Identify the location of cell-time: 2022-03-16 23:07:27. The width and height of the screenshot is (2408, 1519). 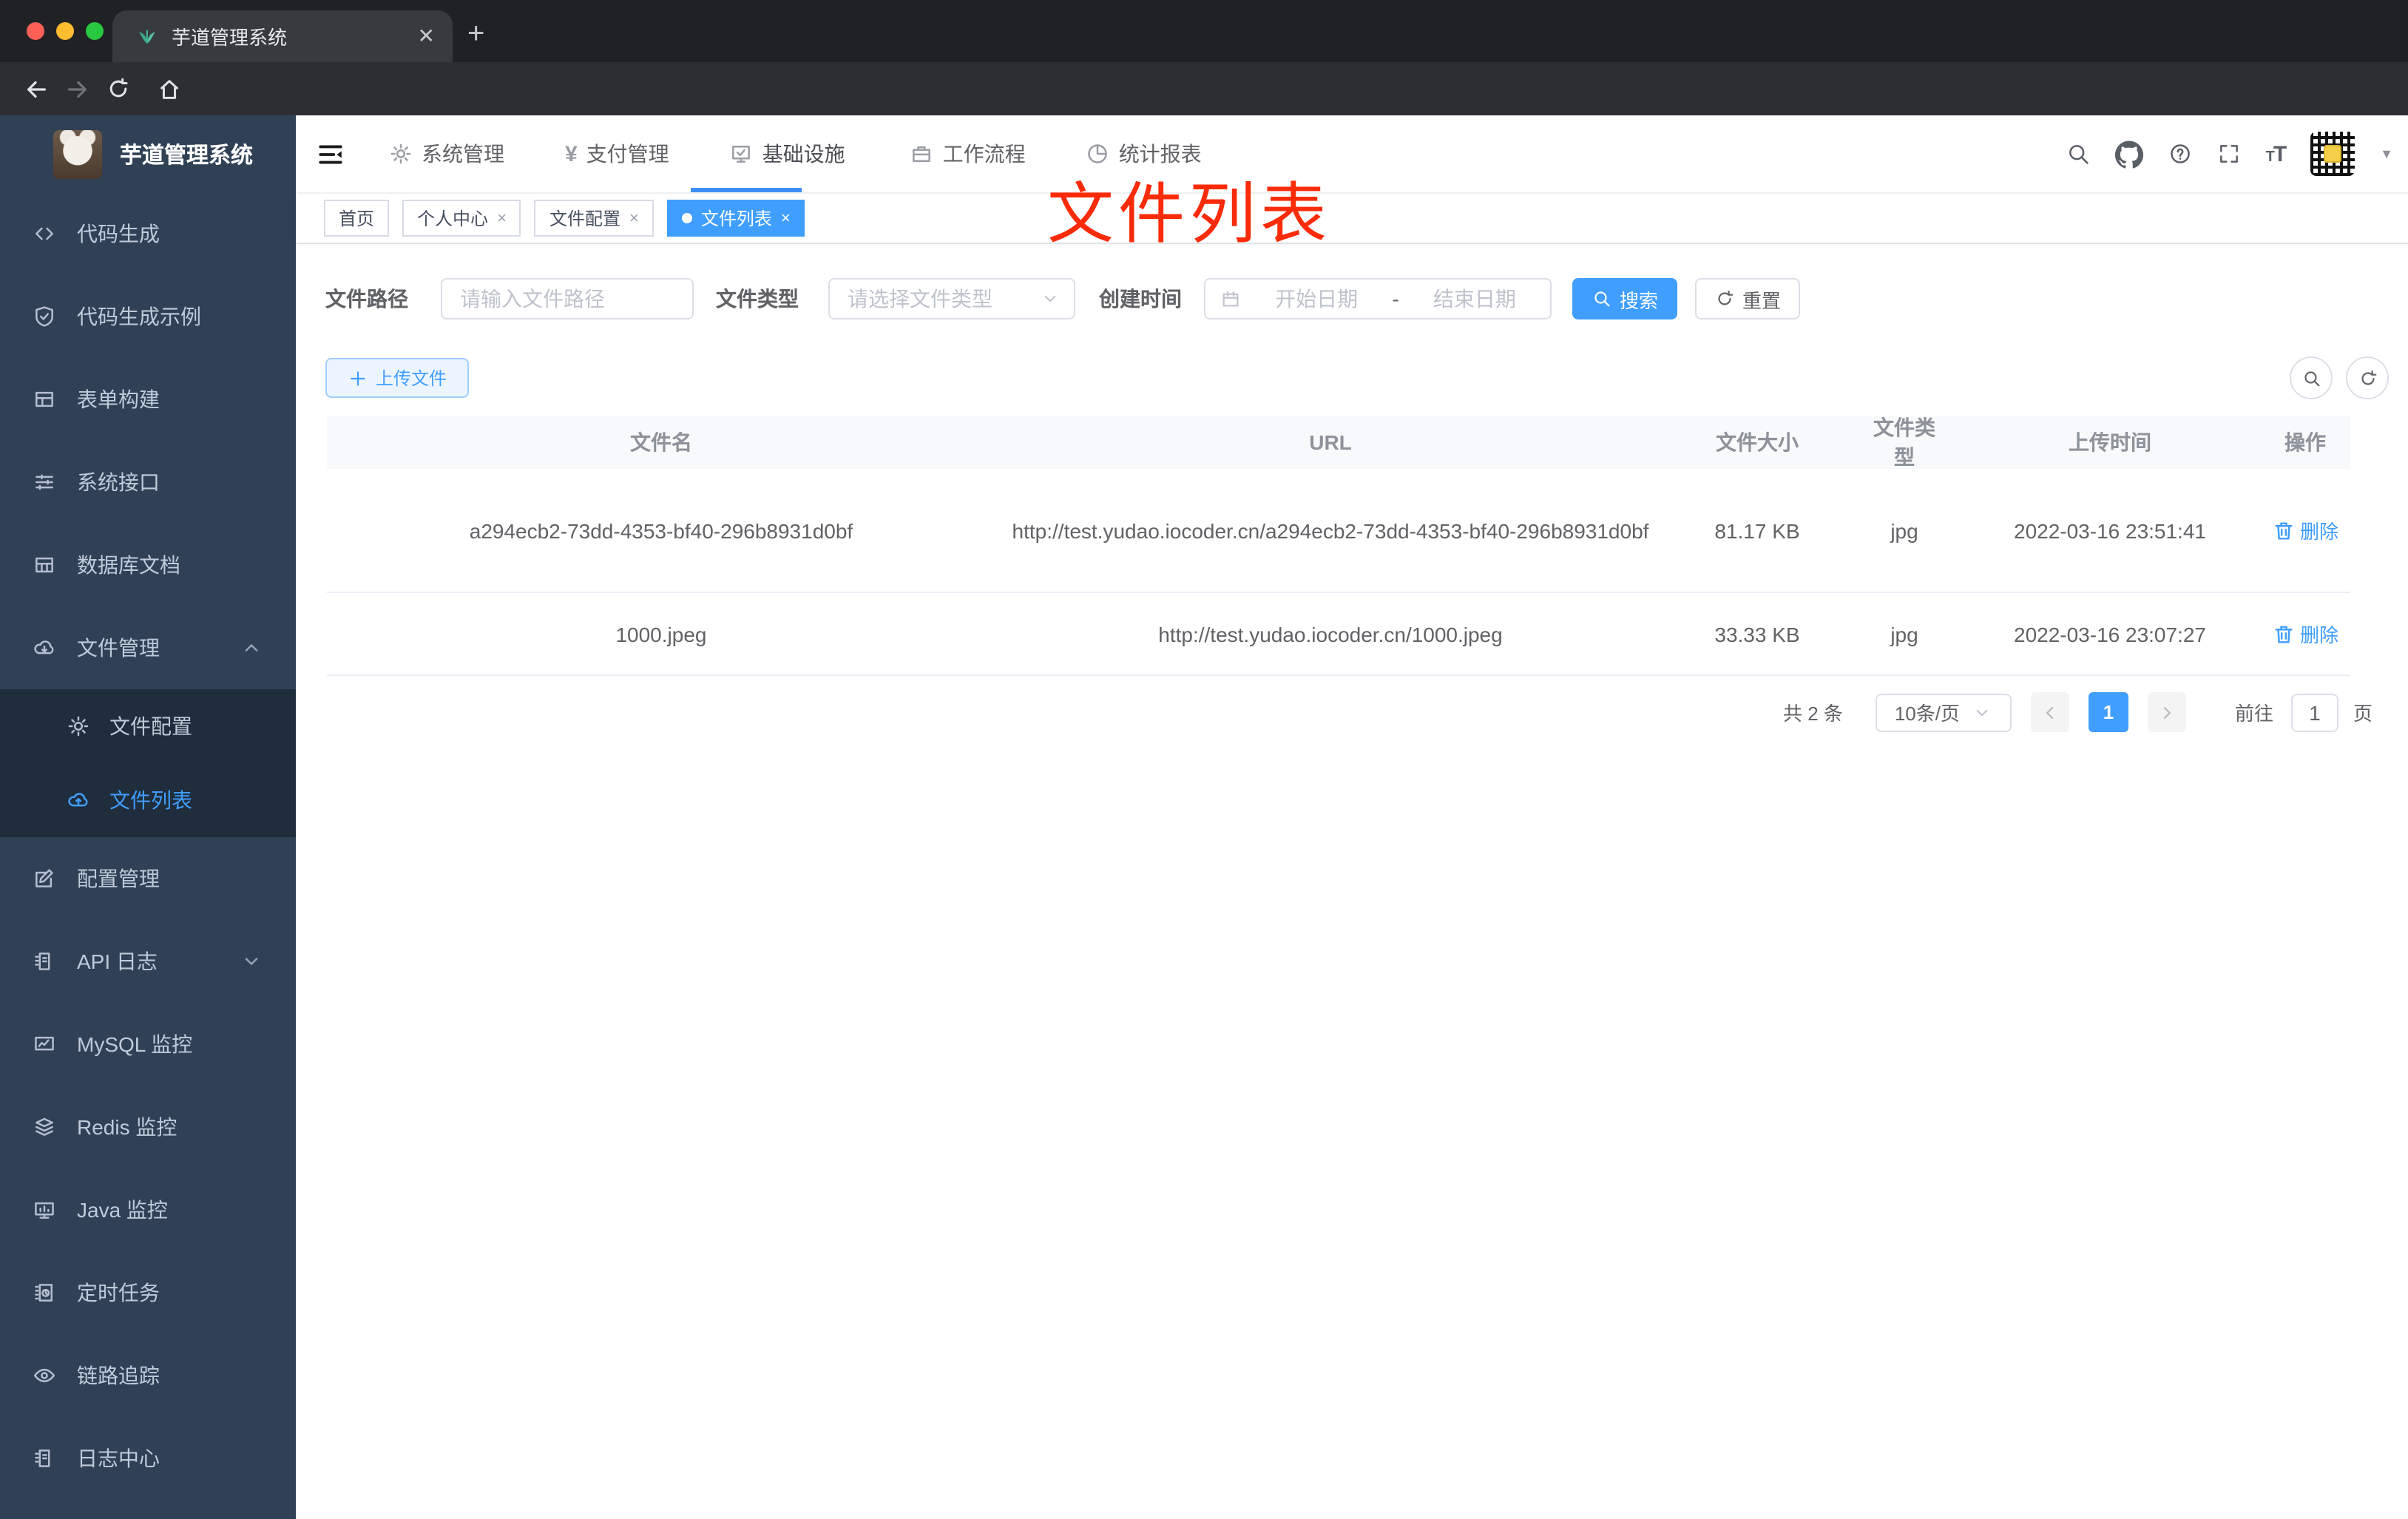
(2110, 634).